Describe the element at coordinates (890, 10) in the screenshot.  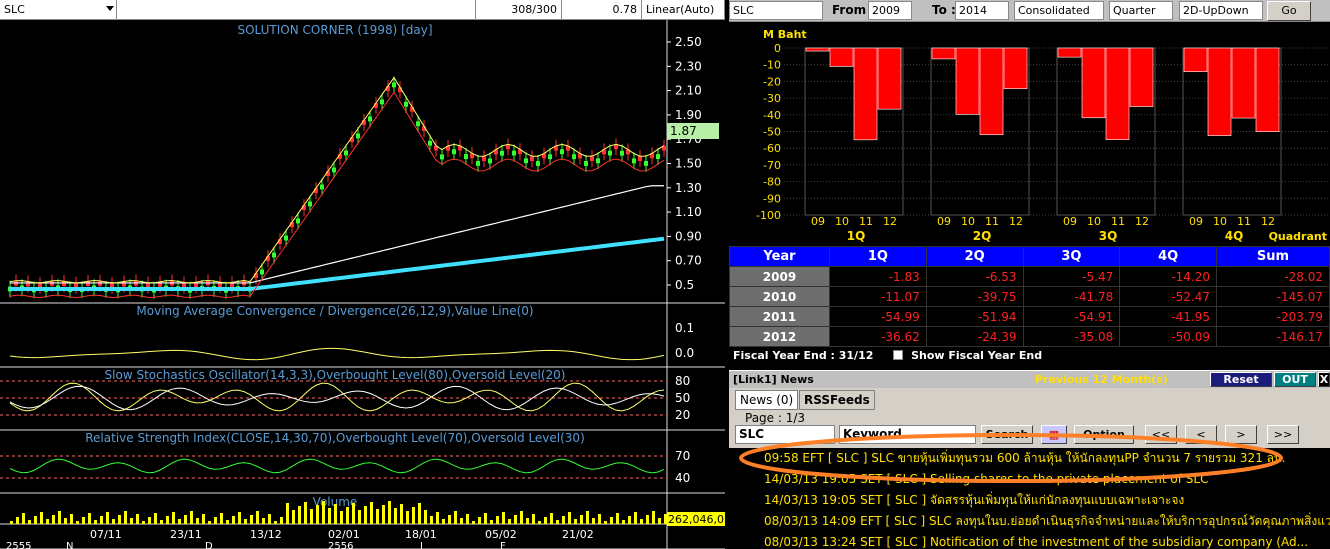
I see `from-select: 2009` at that location.